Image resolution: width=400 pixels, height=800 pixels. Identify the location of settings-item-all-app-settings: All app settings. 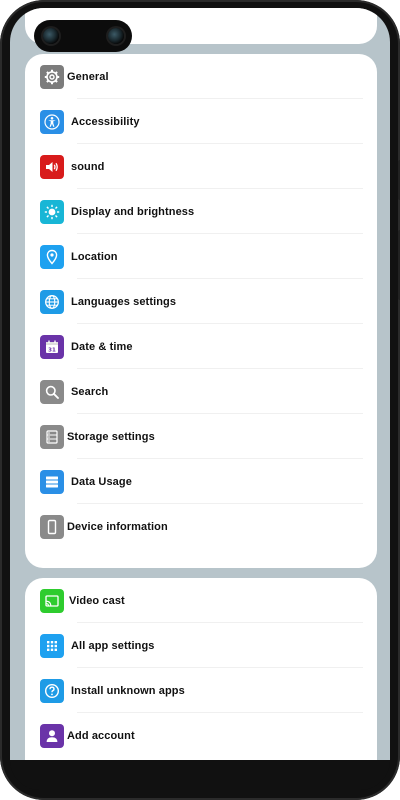
(201, 645).